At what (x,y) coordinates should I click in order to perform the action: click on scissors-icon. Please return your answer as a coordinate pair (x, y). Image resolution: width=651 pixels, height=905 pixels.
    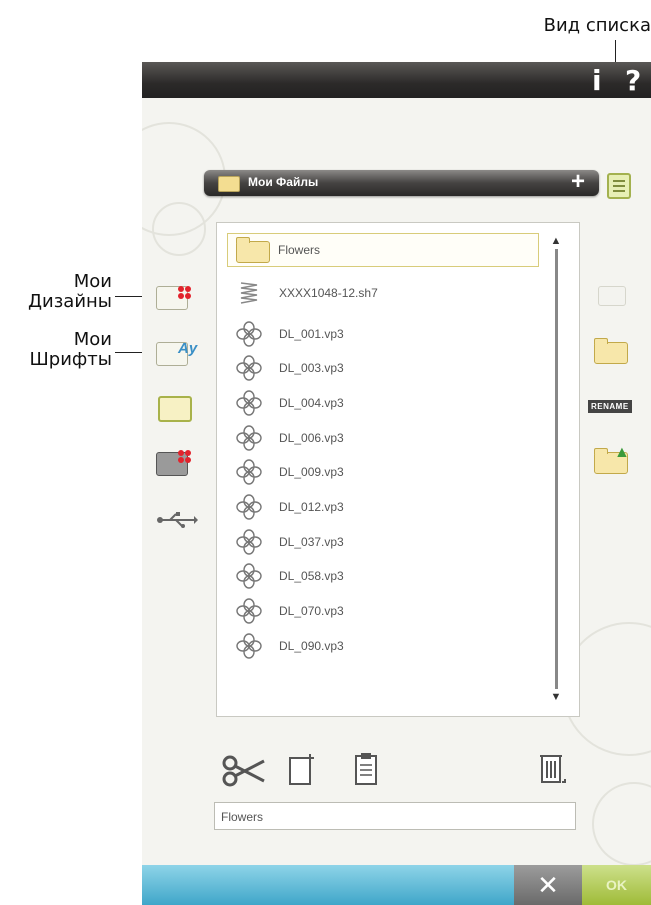
    Looking at the image, I should click on (243, 771).